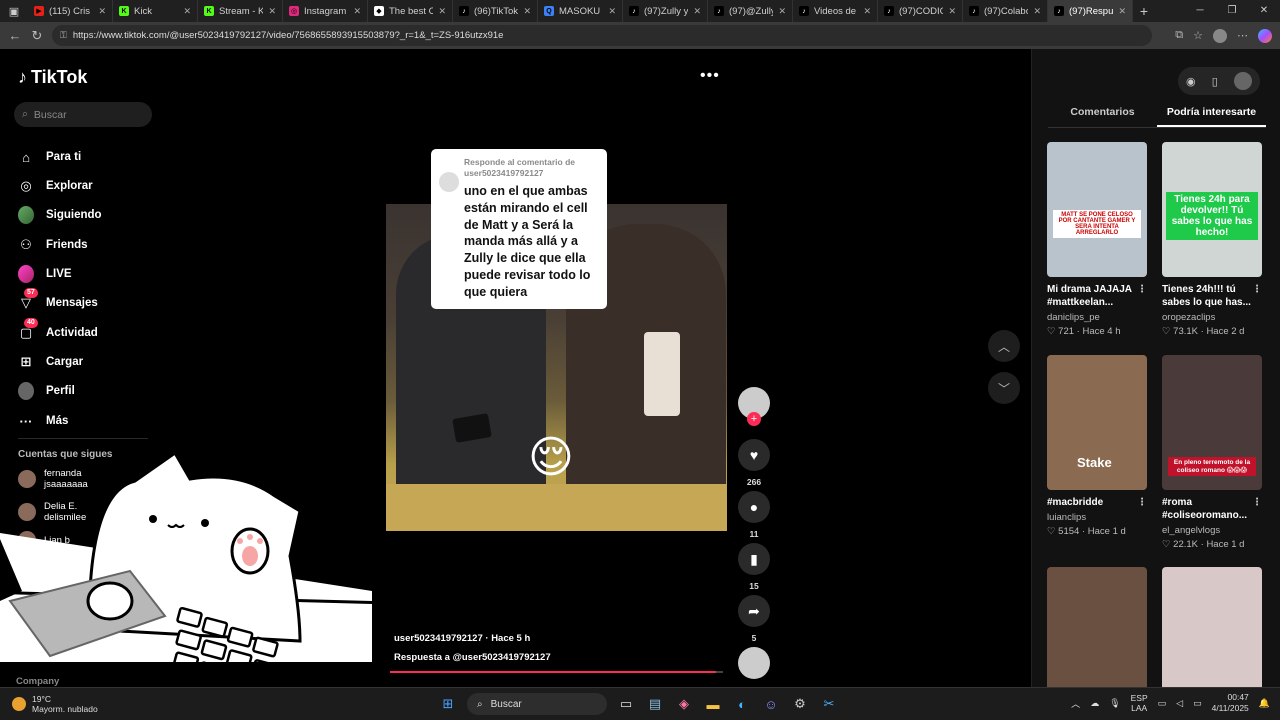 The height and width of the screenshot is (720, 1280). I want to click on user-avatar, so click(1242, 81).